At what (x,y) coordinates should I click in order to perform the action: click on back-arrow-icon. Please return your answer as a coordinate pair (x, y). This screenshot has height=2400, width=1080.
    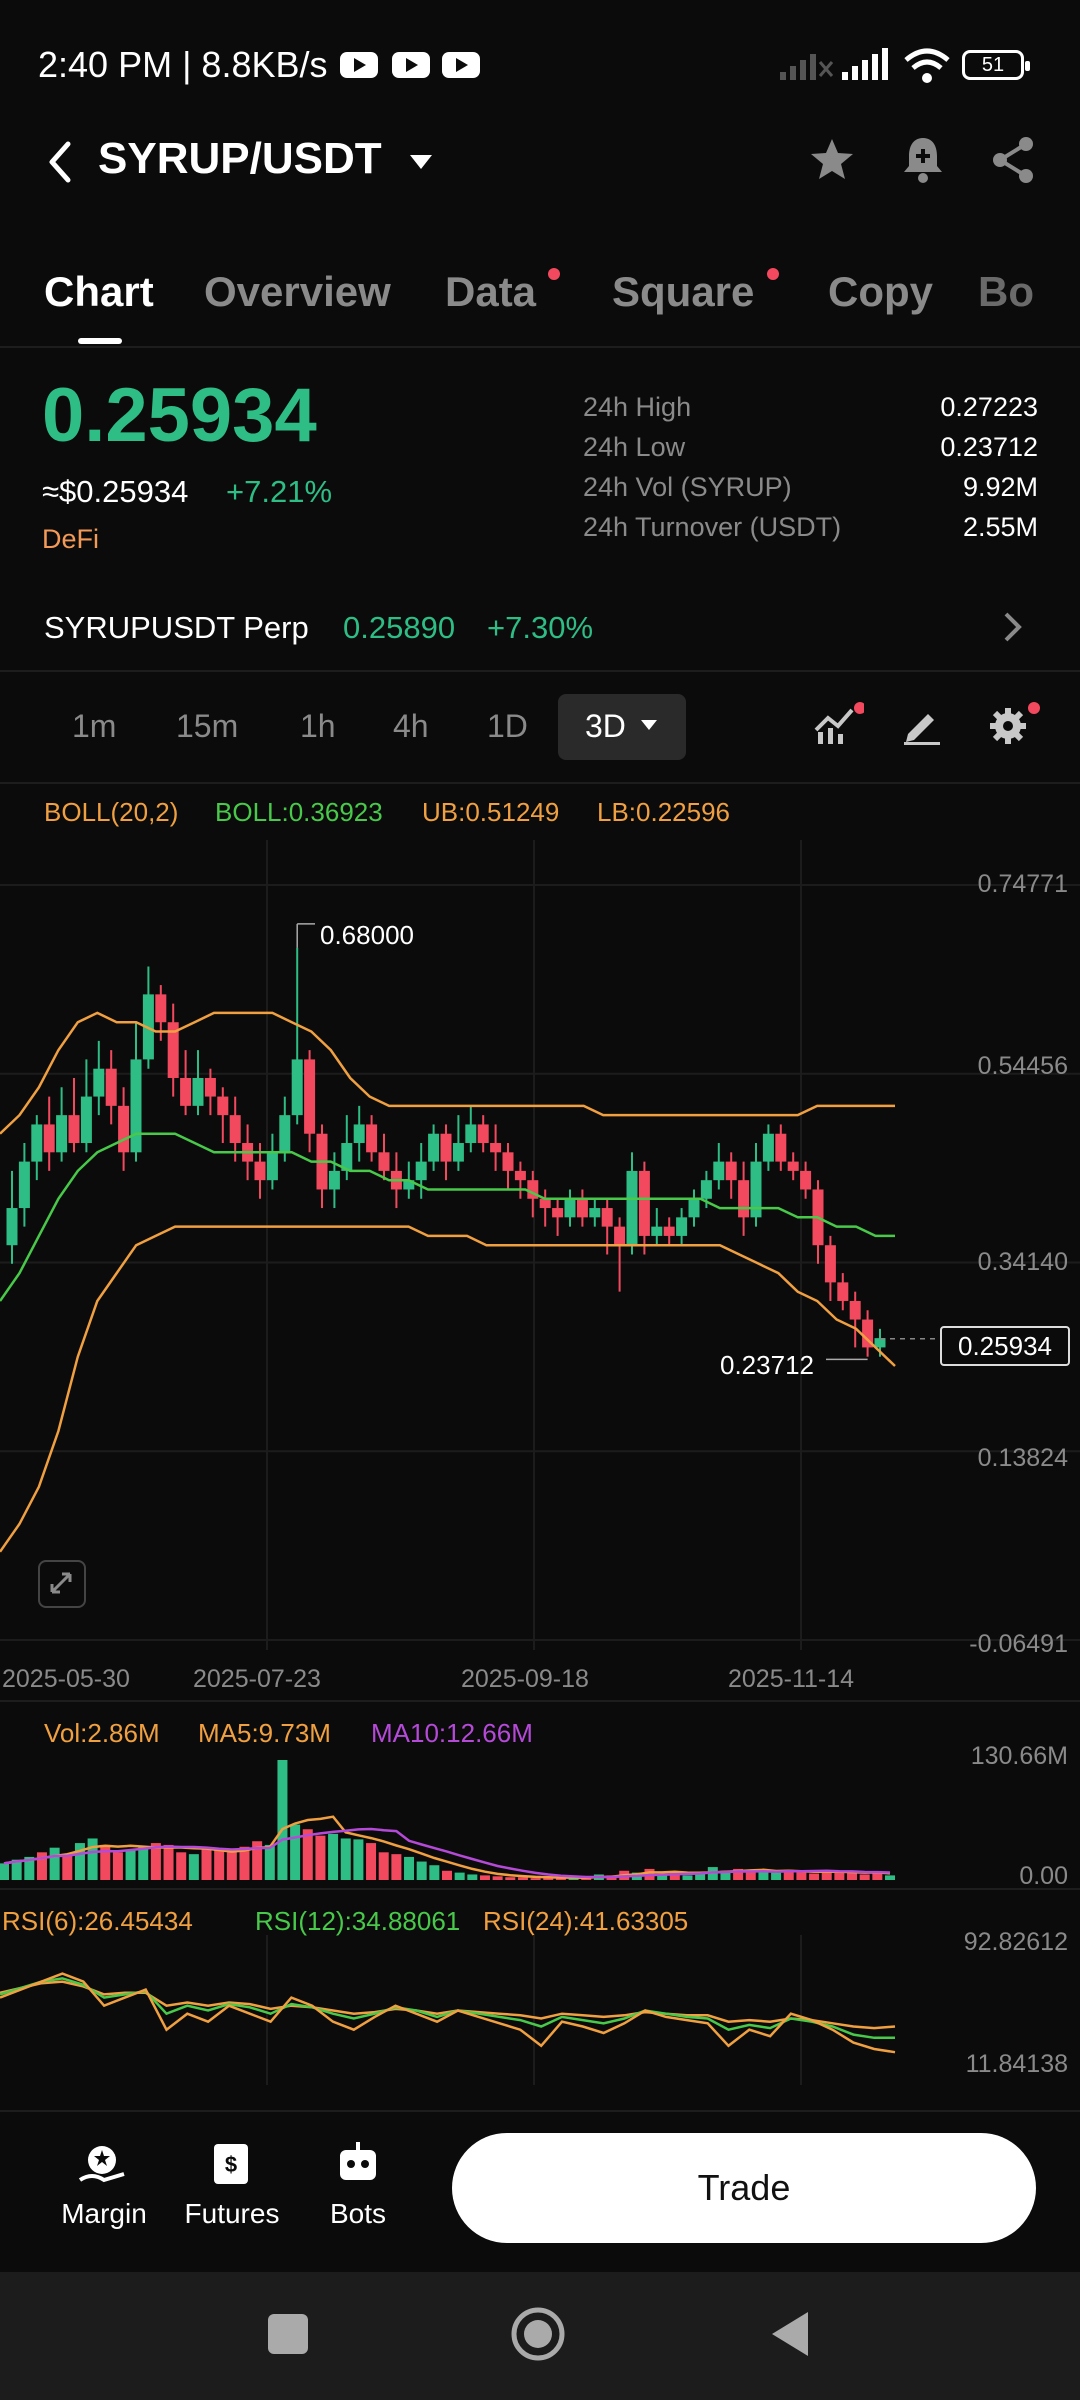
    Looking at the image, I should click on (60, 162).